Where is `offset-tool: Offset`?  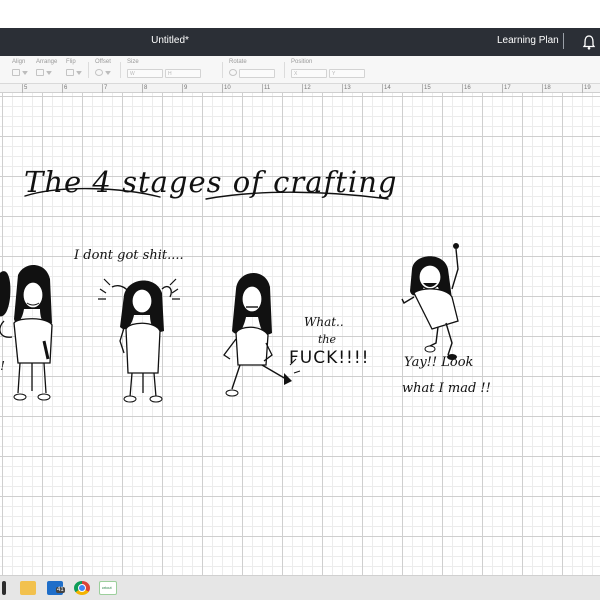
offset-tool: Offset is located at coordinates (103, 70).